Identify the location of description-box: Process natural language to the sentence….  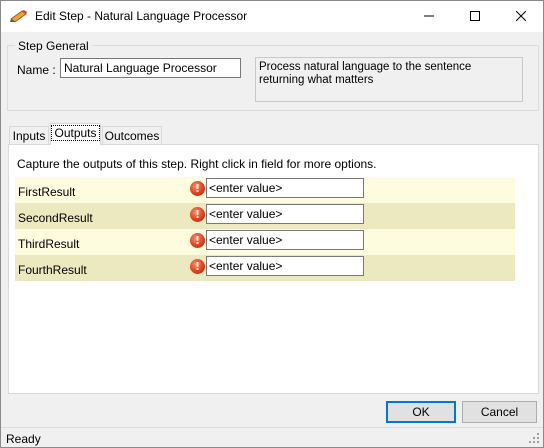
(389, 79).